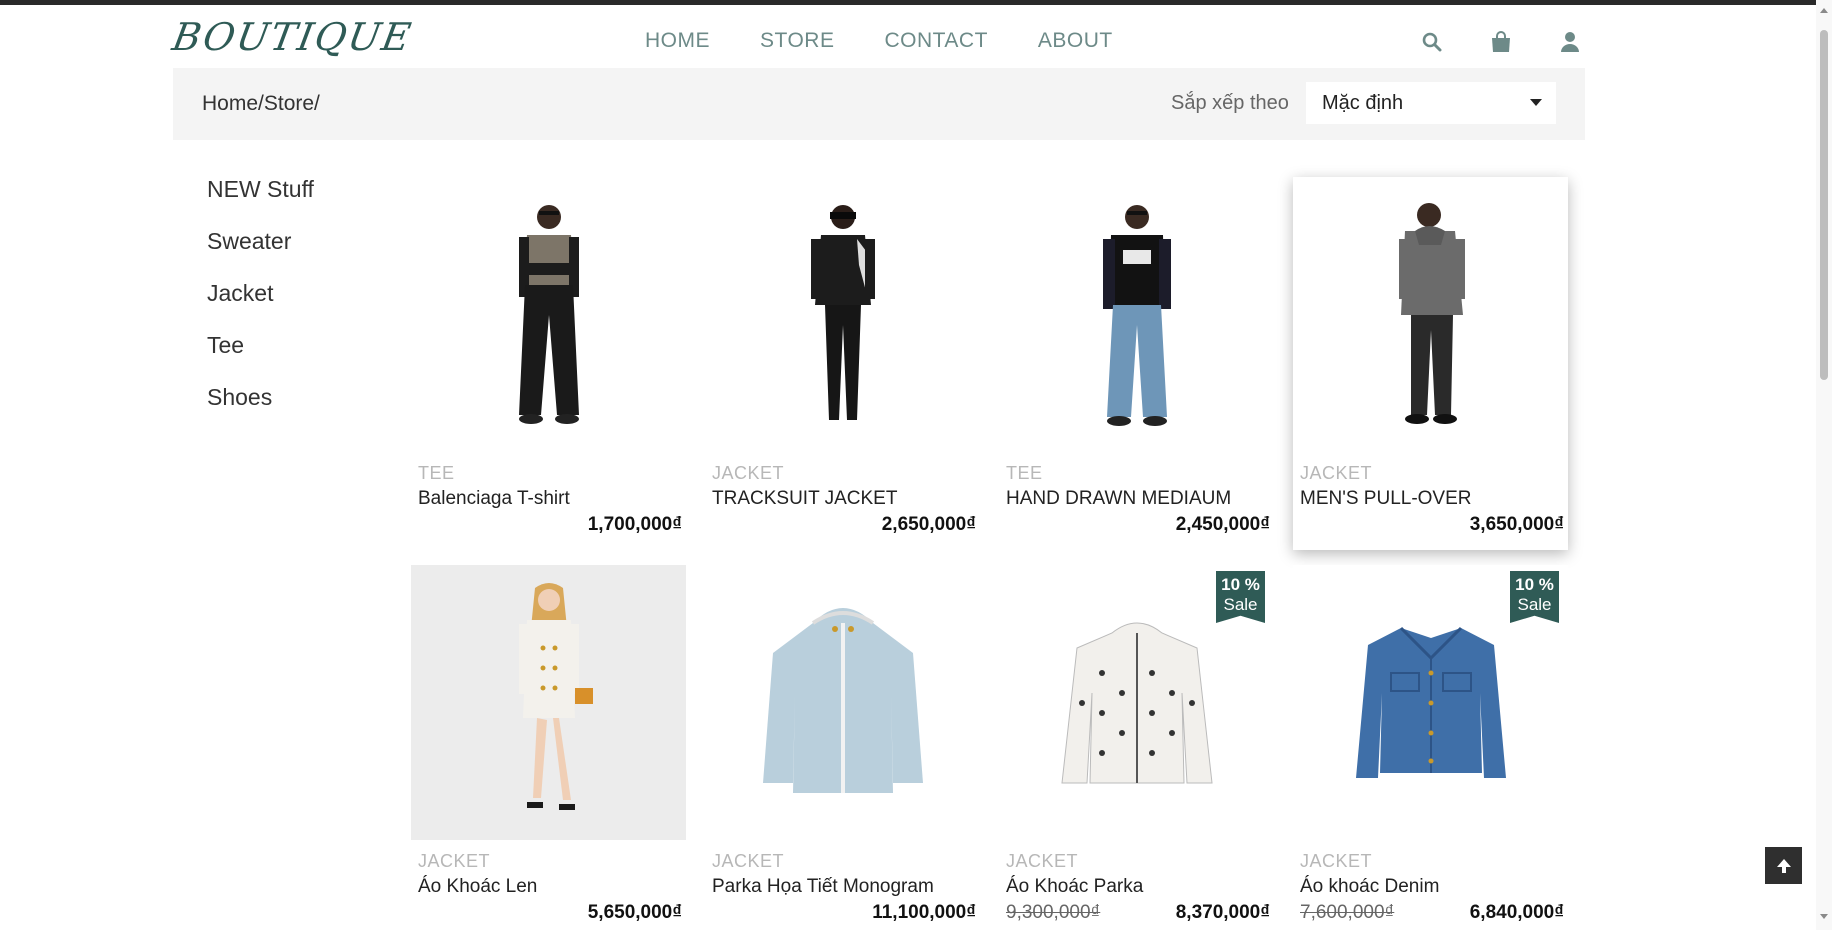  What do you see at coordinates (1074, 887) in the screenshot?
I see `product-name: Áo Khoác Parka` at bounding box center [1074, 887].